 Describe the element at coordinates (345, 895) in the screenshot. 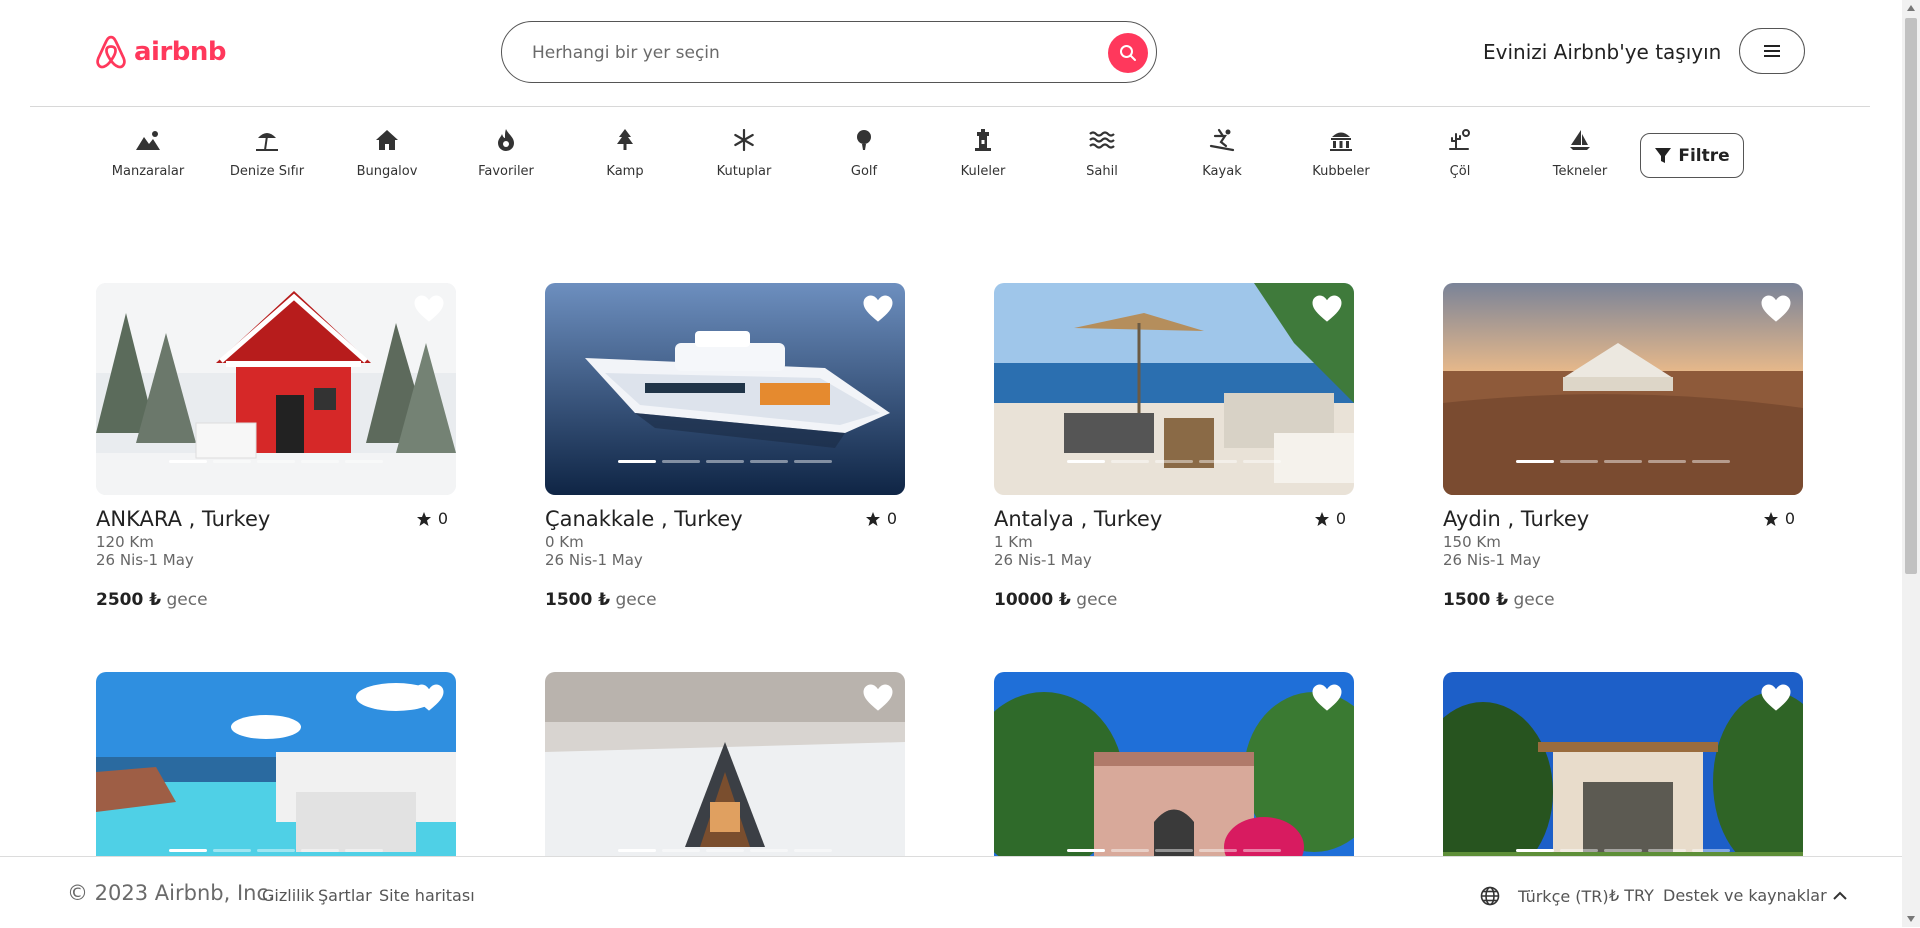

I see `footer-link-terms: Şartlar` at that location.